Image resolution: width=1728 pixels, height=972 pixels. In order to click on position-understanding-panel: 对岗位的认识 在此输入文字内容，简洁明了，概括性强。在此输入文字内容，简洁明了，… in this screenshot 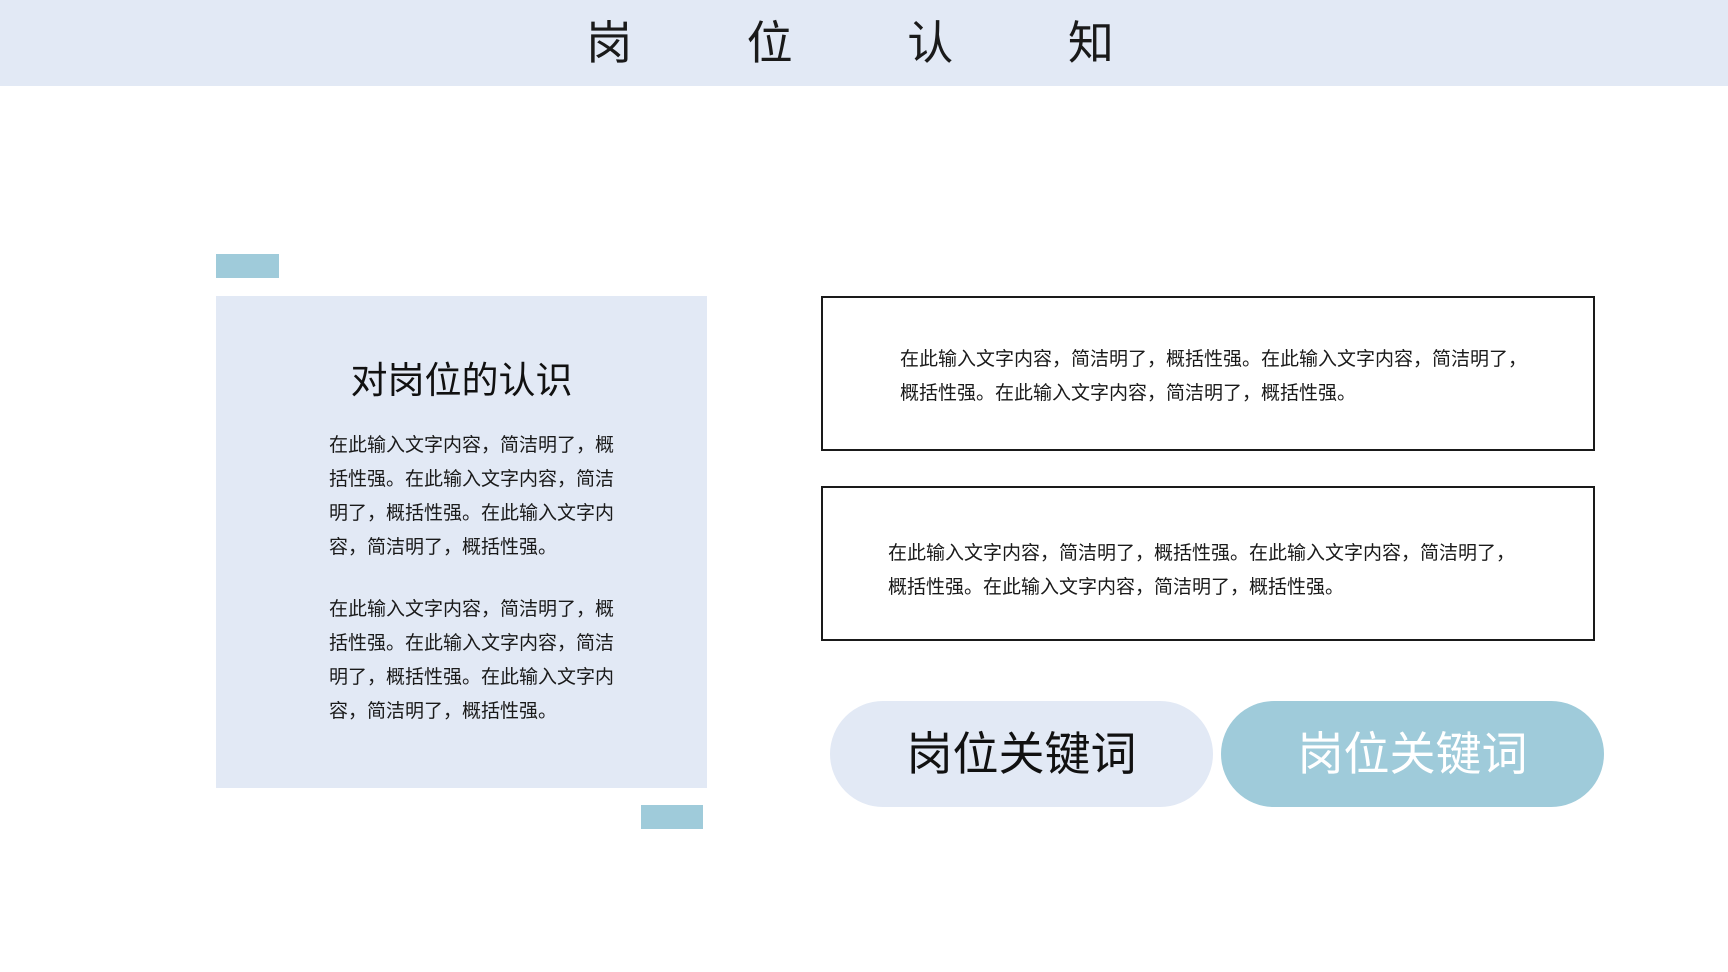, I will do `click(461, 542)`.